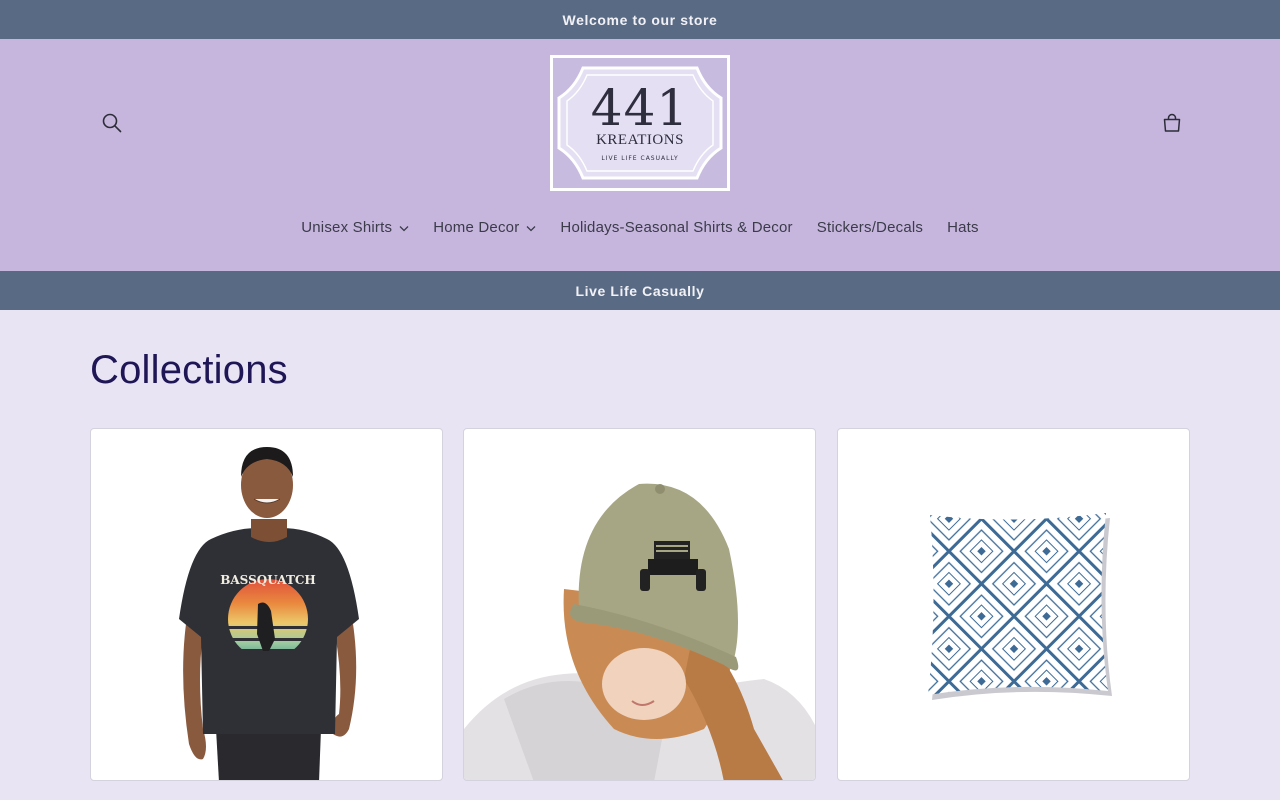  Describe the element at coordinates (1020, 606) in the screenshot. I see `collection-image-pillow` at that location.